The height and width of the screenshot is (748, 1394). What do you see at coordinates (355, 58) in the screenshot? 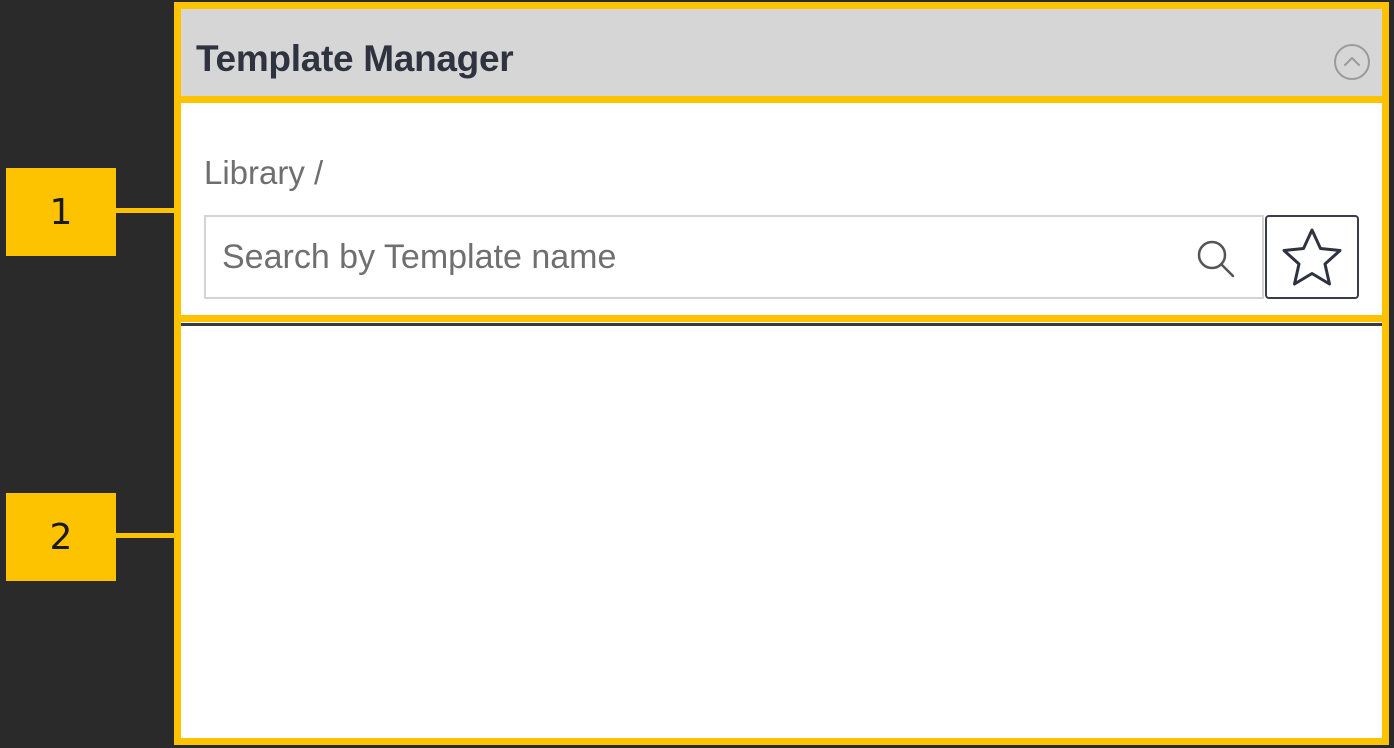
I see `panel-title: Template Manager` at bounding box center [355, 58].